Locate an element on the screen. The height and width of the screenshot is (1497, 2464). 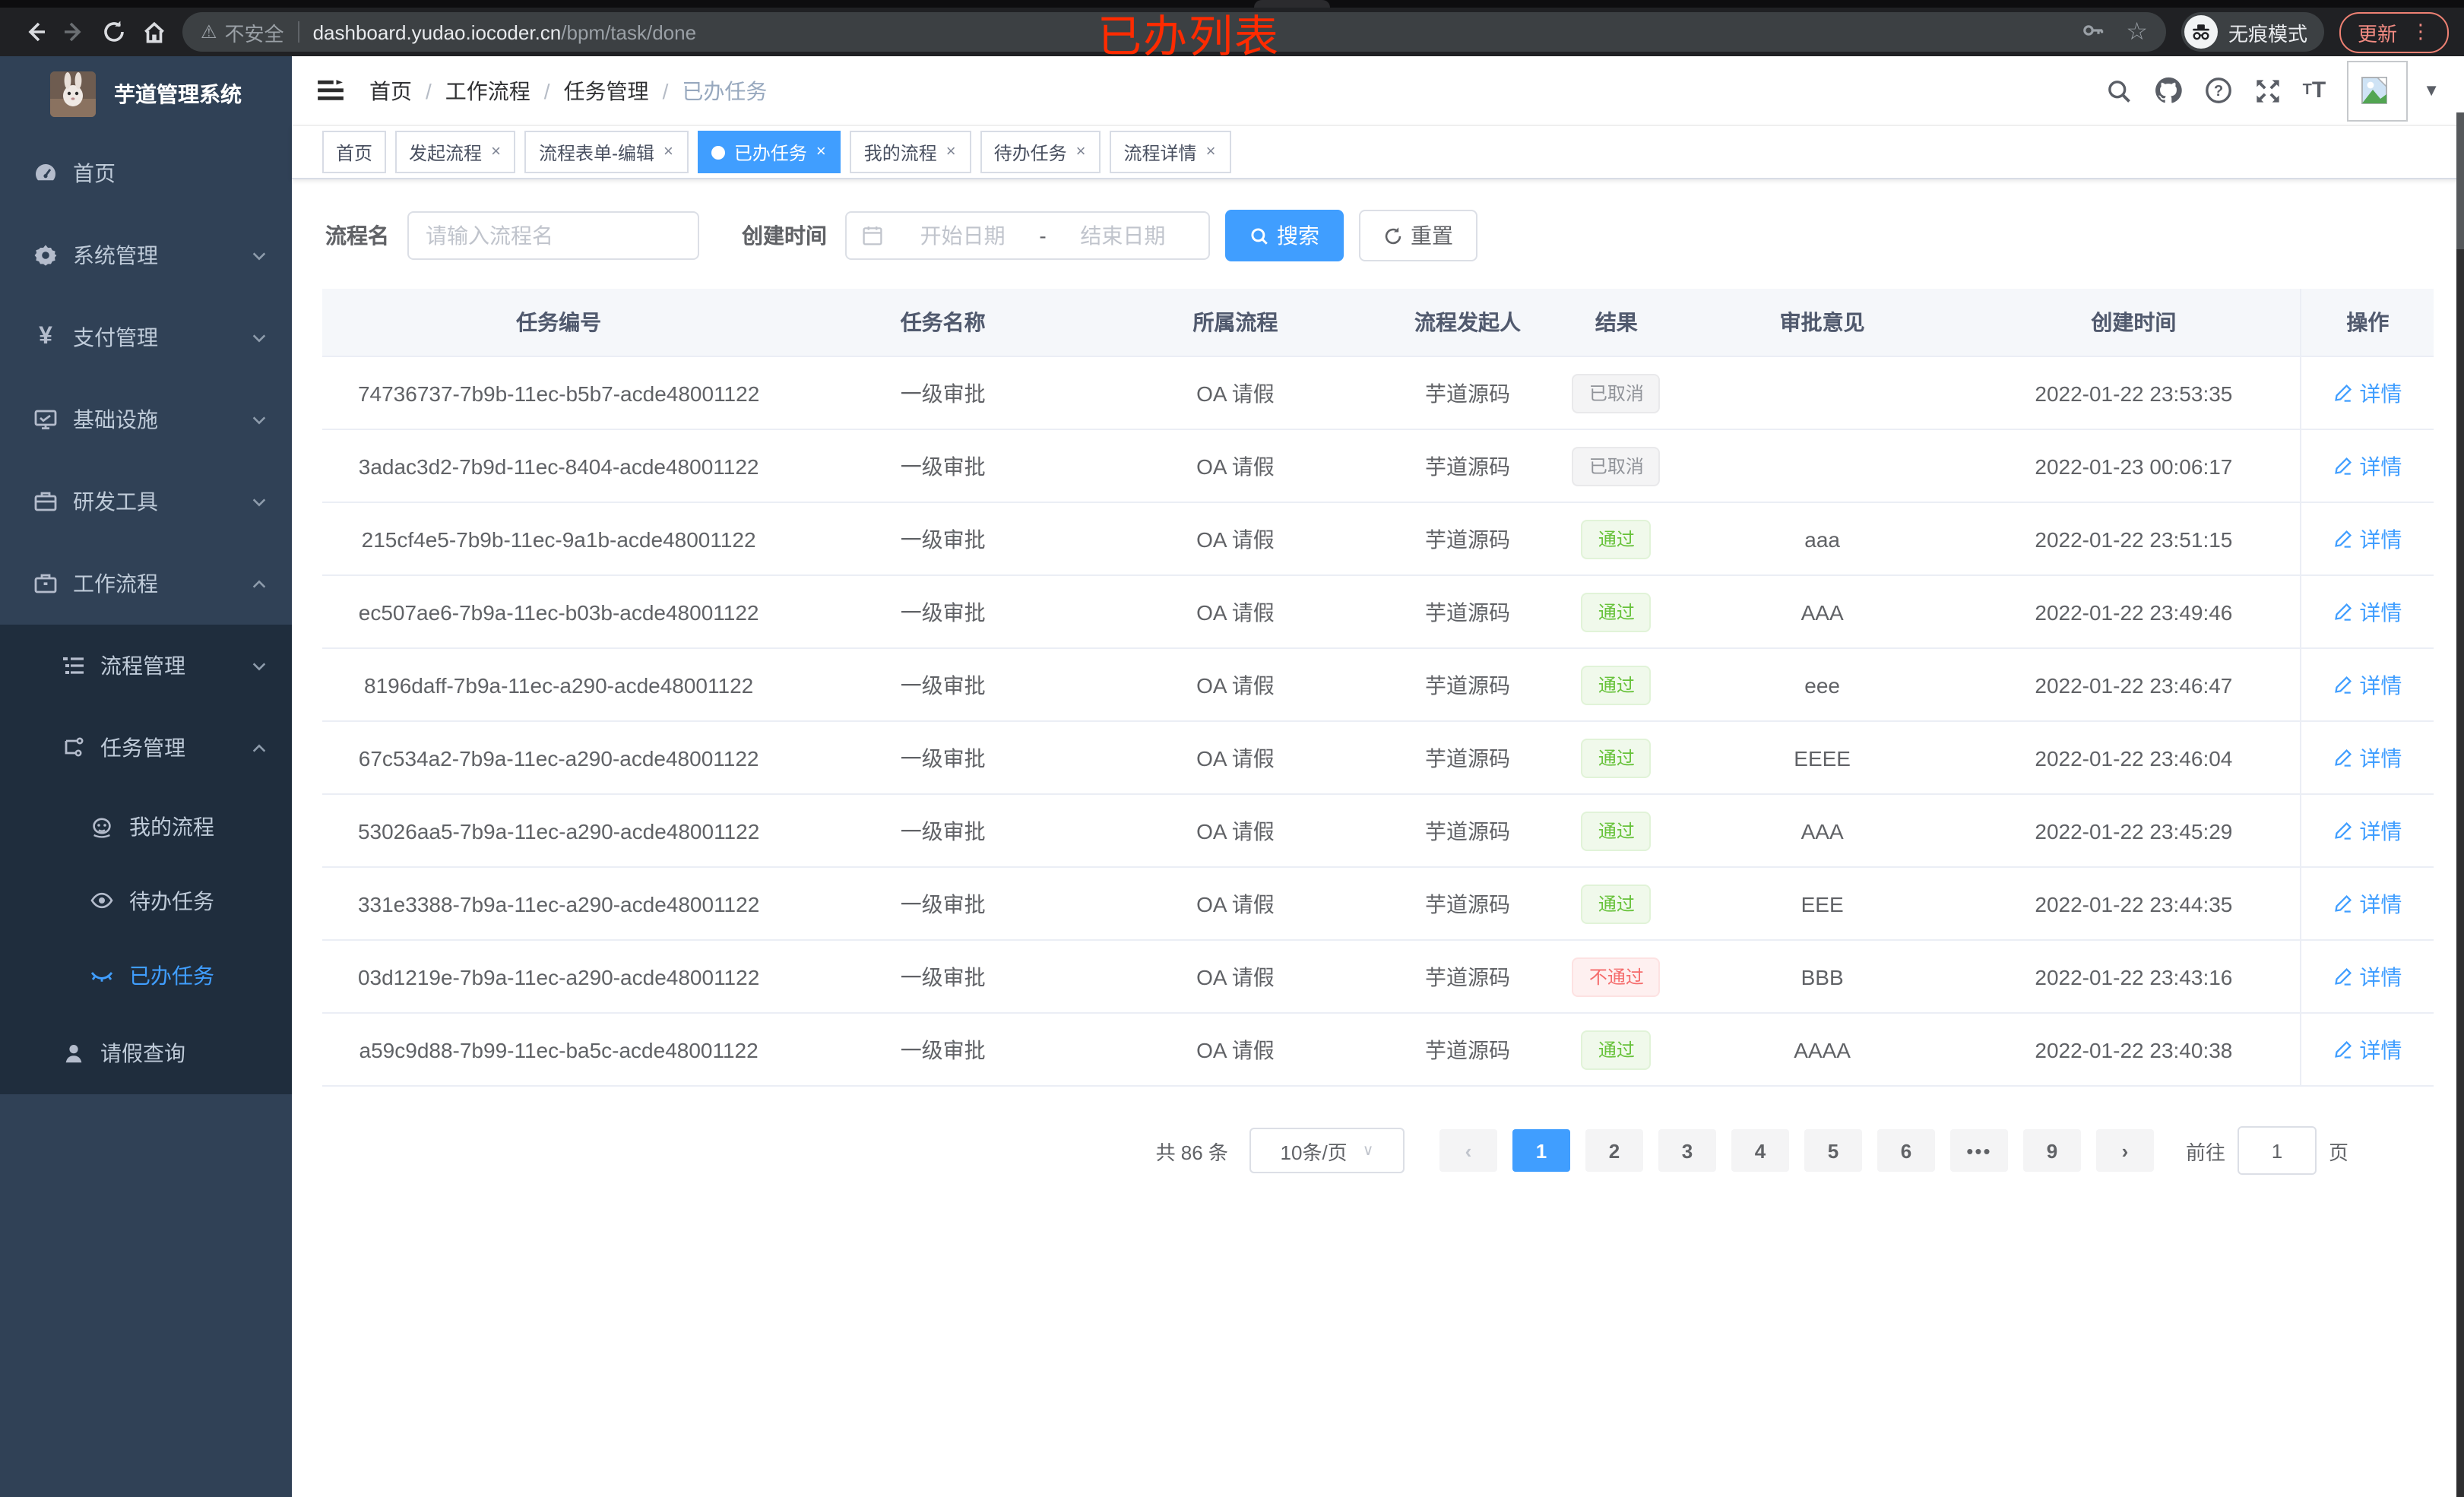
tag-home: 首页 is located at coordinates (354, 152).